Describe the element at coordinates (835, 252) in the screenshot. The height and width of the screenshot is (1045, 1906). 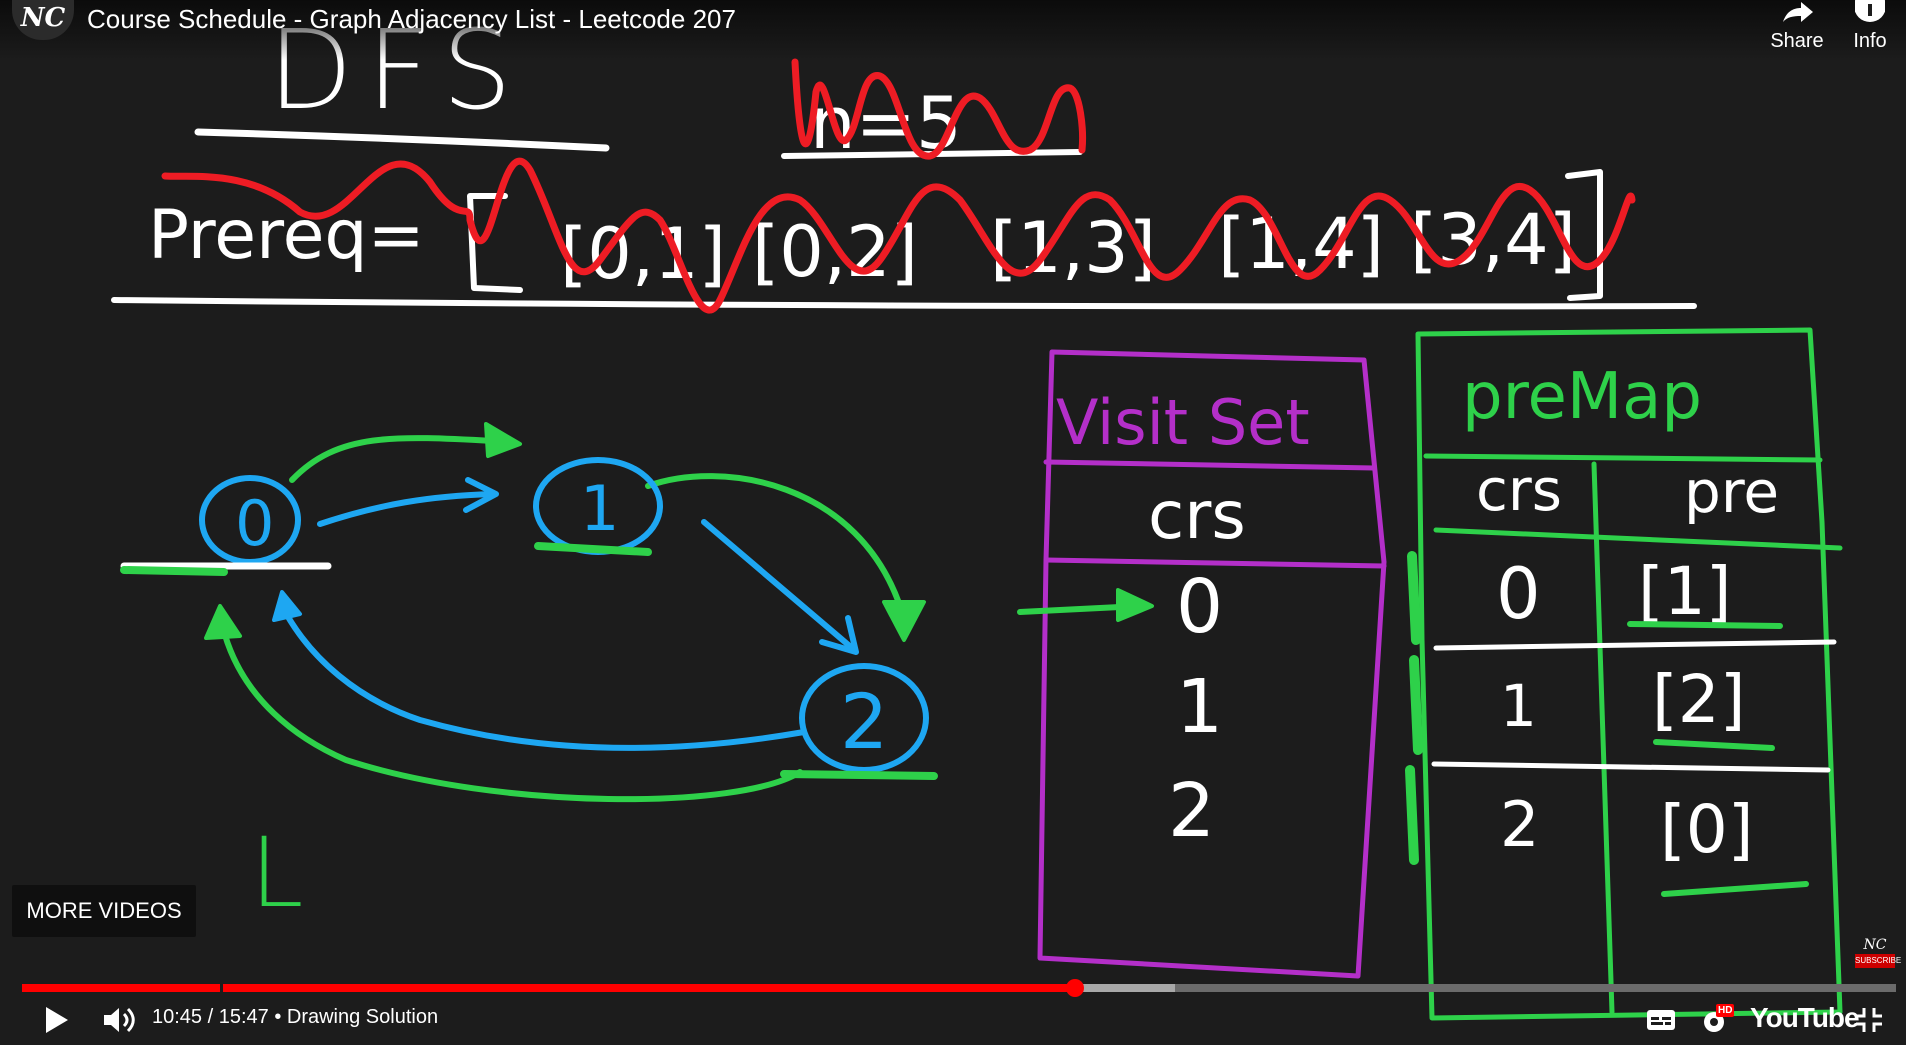
I see `prereq-pair-2: [0,2]` at that location.